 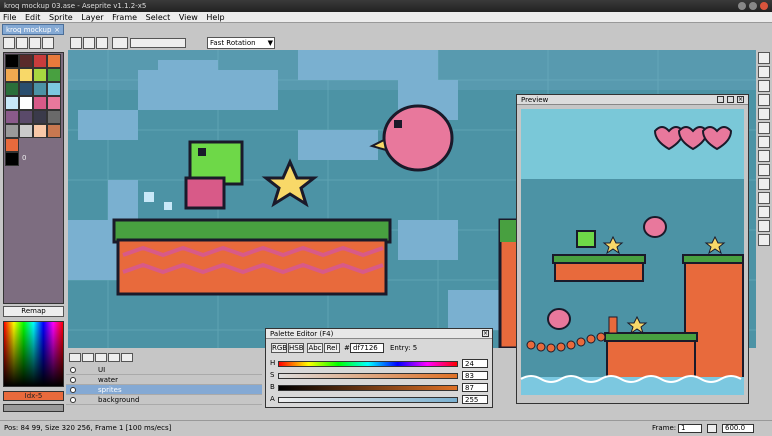 What do you see at coordinates (475, 363) in the screenshot?
I see `hue-value: 24` at bounding box center [475, 363].